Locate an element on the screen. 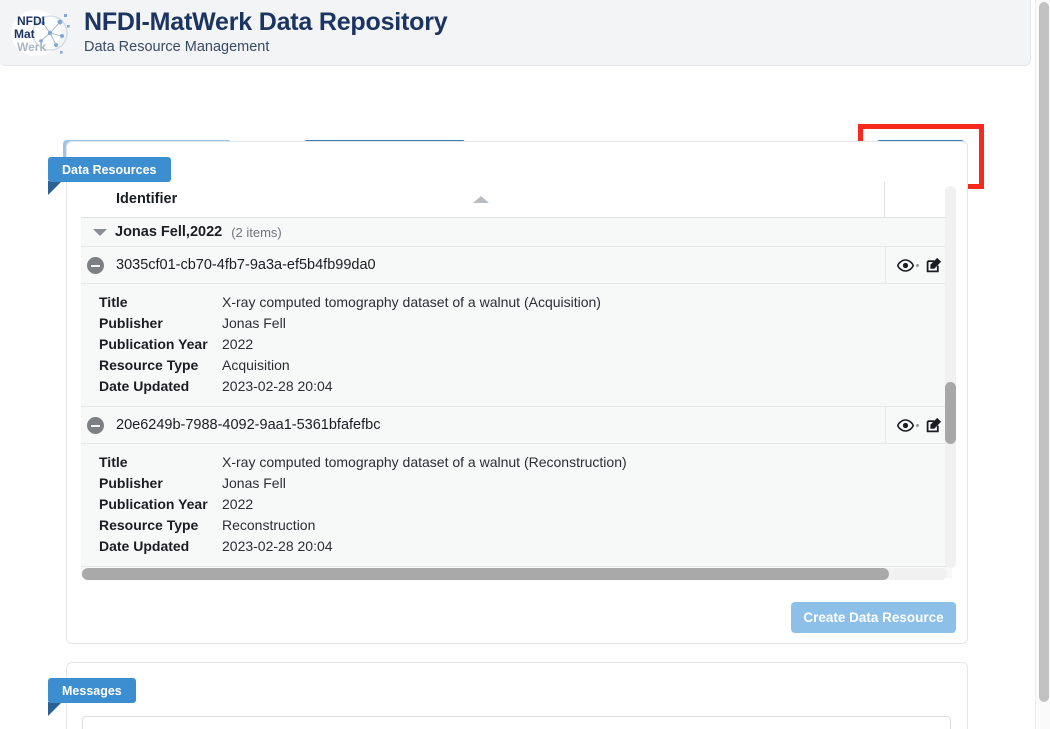 Image resolution: width=1050 pixels, height=729 pixels. table-horizontal-scrollbar is located at coordinates (514, 574).